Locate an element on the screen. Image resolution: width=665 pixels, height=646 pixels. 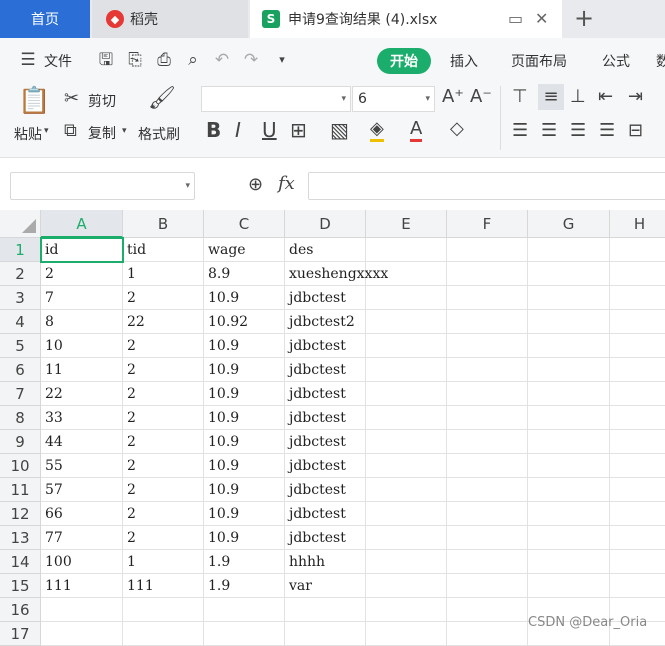
cell-c4: 10.92 is located at coordinates (244, 322).